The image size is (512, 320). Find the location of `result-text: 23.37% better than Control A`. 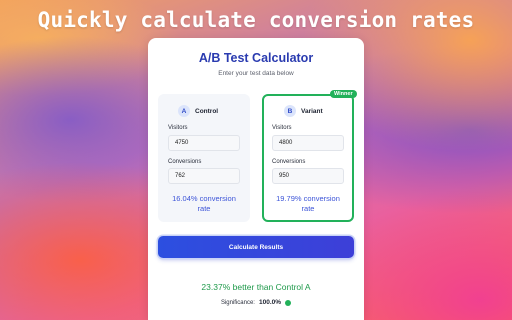

result-text: 23.37% better than Control A is located at coordinates (256, 287).